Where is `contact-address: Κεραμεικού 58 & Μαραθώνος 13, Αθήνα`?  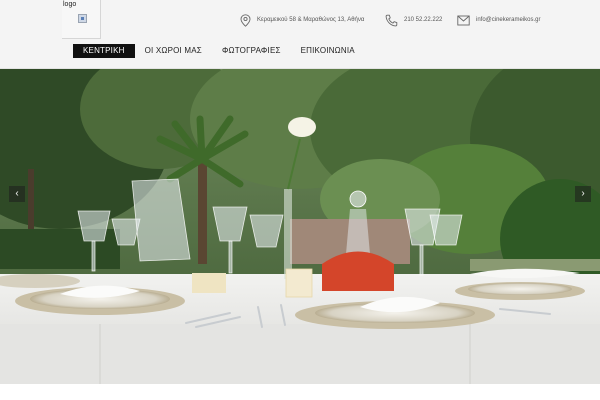
contact-address: Κεραμεικού 58 & Μαραθώνος 13, Αθήνα is located at coordinates (302, 20).